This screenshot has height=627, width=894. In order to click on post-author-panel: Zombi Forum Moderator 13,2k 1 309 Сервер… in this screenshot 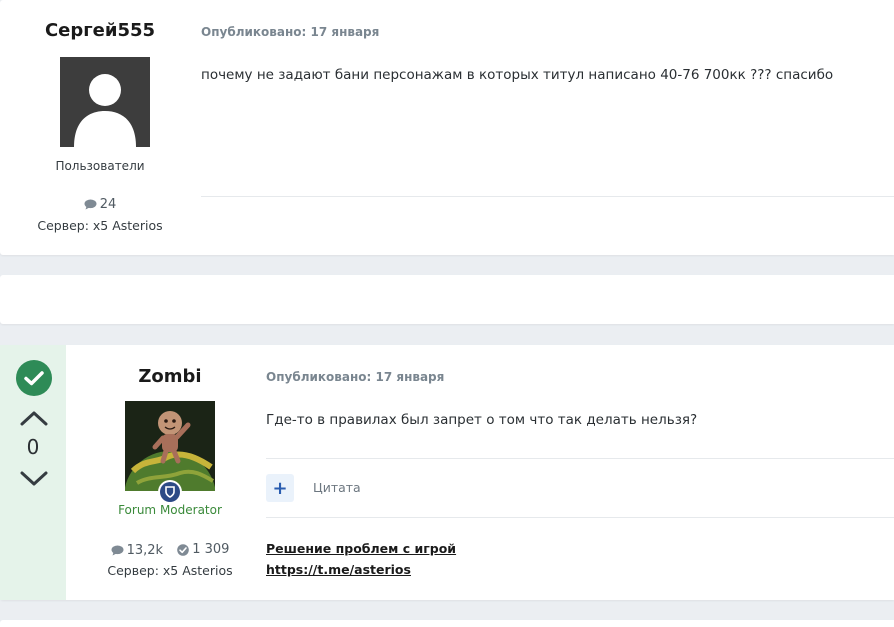, I will do `click(170, 472)`.